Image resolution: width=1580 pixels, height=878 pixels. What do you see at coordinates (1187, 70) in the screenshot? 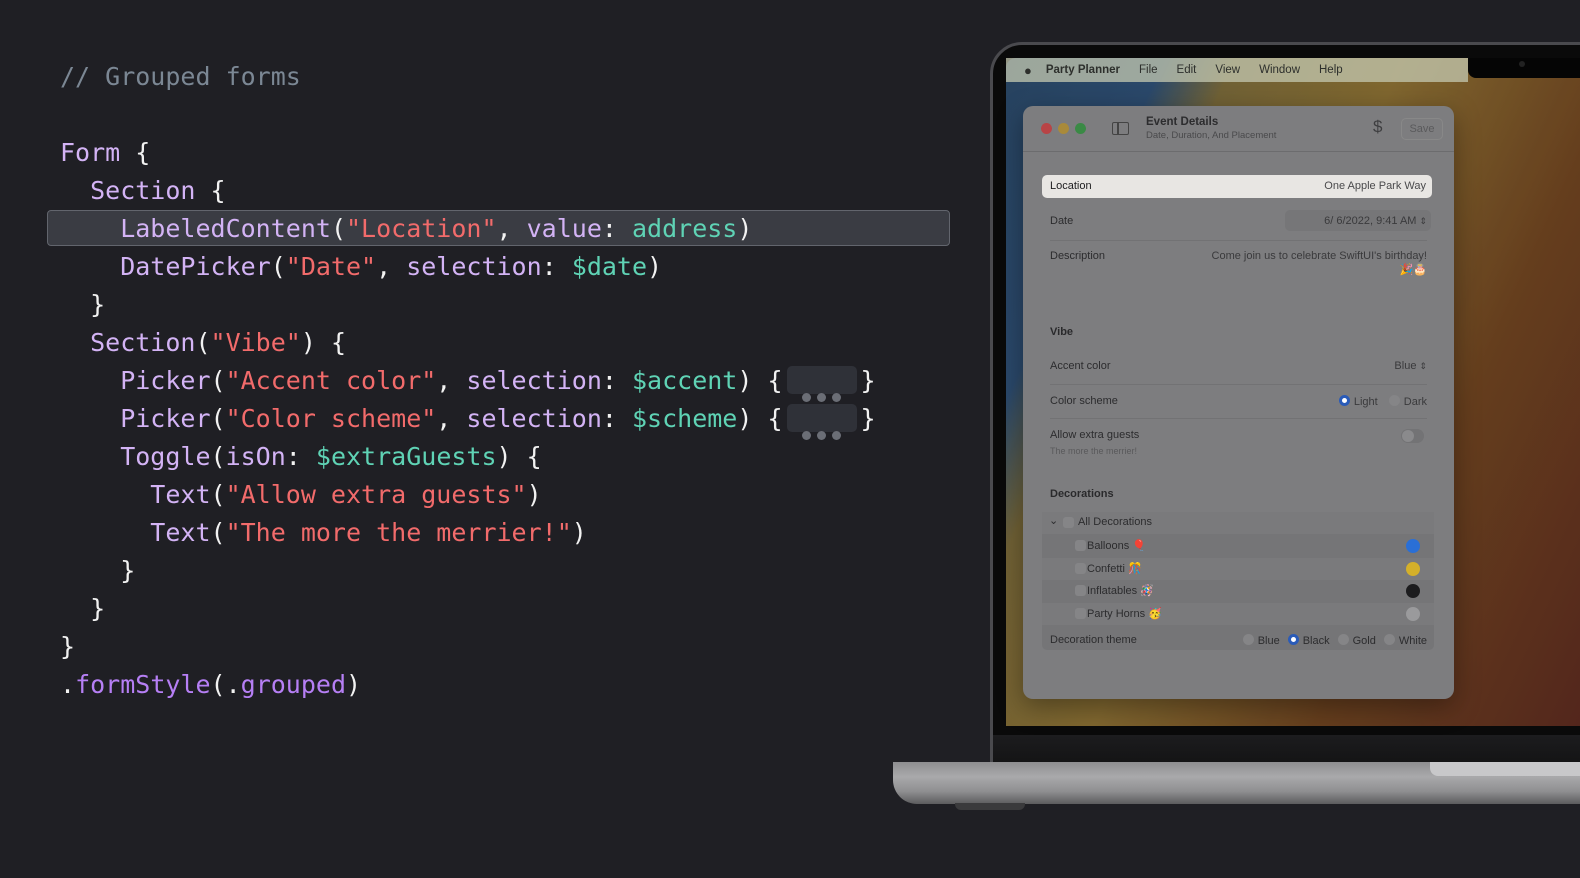
I see `menu-edit: Edit` at bounding box center [1187, 70].